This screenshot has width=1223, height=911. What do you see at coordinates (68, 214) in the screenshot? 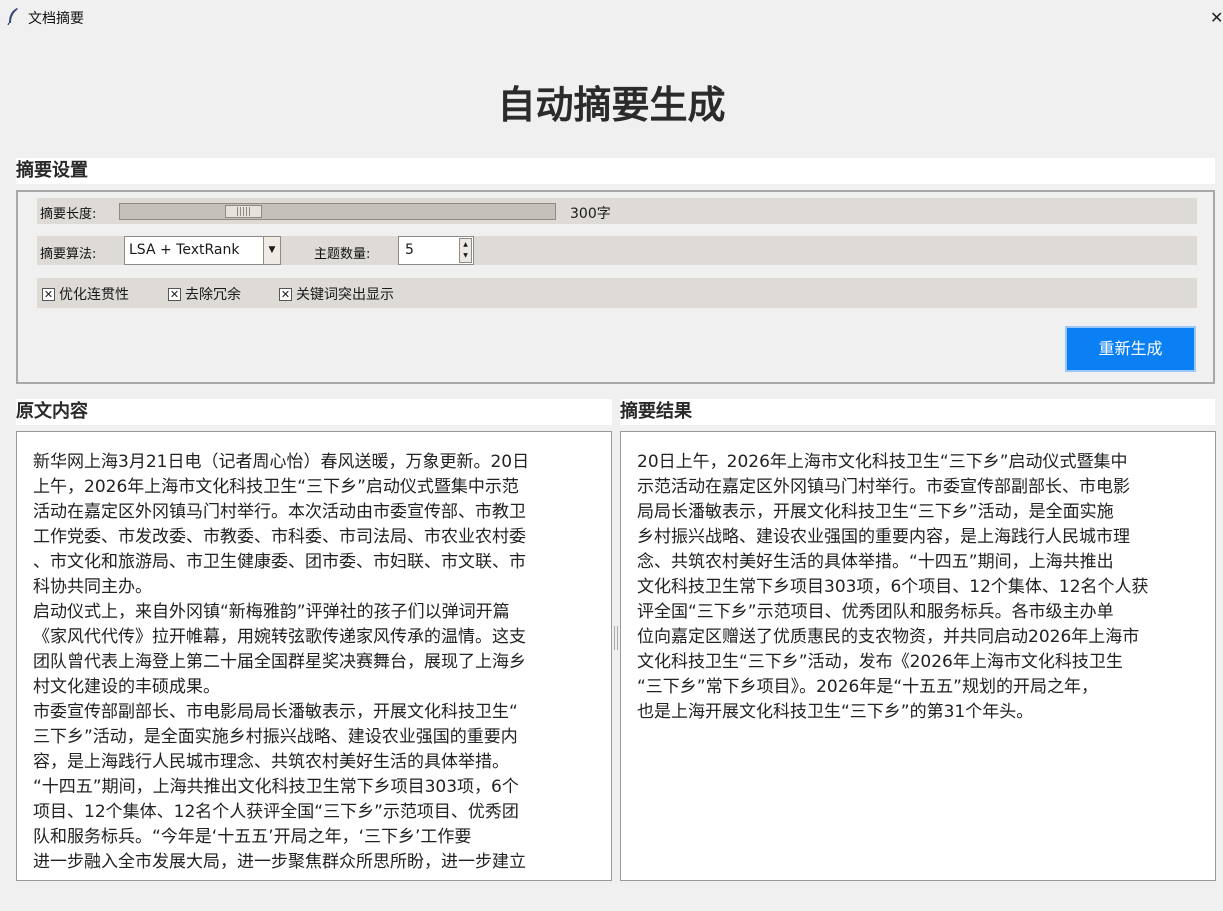
I see `length-label: 摘要长度:` at bounding box center [68, 214].